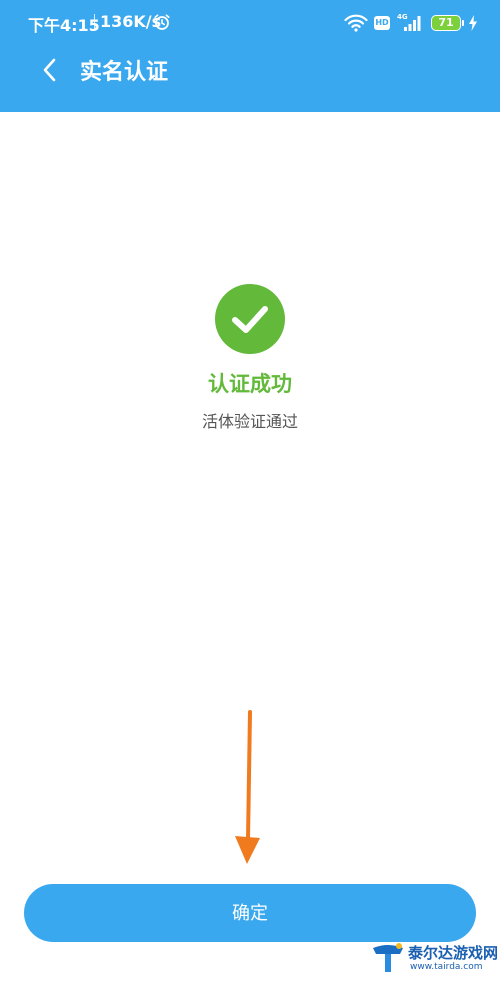 The image size is (500, 984). Describe the element at coordinates (250, 23) in the screenshot. I see `status-bar: 下午4:15 136K/s HD 4G 71` at that location.